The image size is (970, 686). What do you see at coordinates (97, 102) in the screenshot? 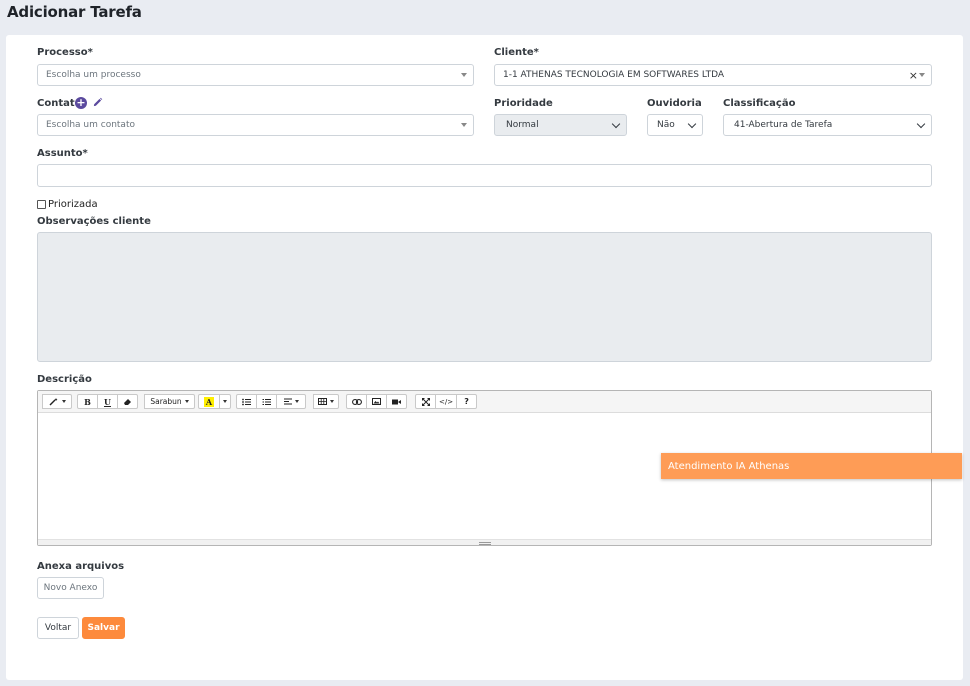
I see `edit-contact-icon` at bounding box center [97, 102].